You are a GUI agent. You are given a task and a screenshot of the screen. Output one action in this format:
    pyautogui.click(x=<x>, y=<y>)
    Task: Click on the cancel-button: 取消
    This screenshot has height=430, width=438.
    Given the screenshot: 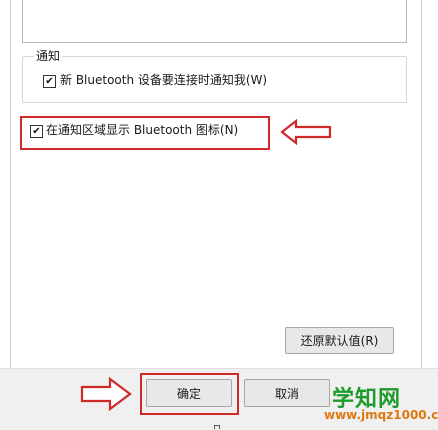 What is the action you would take?
    pyautogui.click(x=287, y=393)
    